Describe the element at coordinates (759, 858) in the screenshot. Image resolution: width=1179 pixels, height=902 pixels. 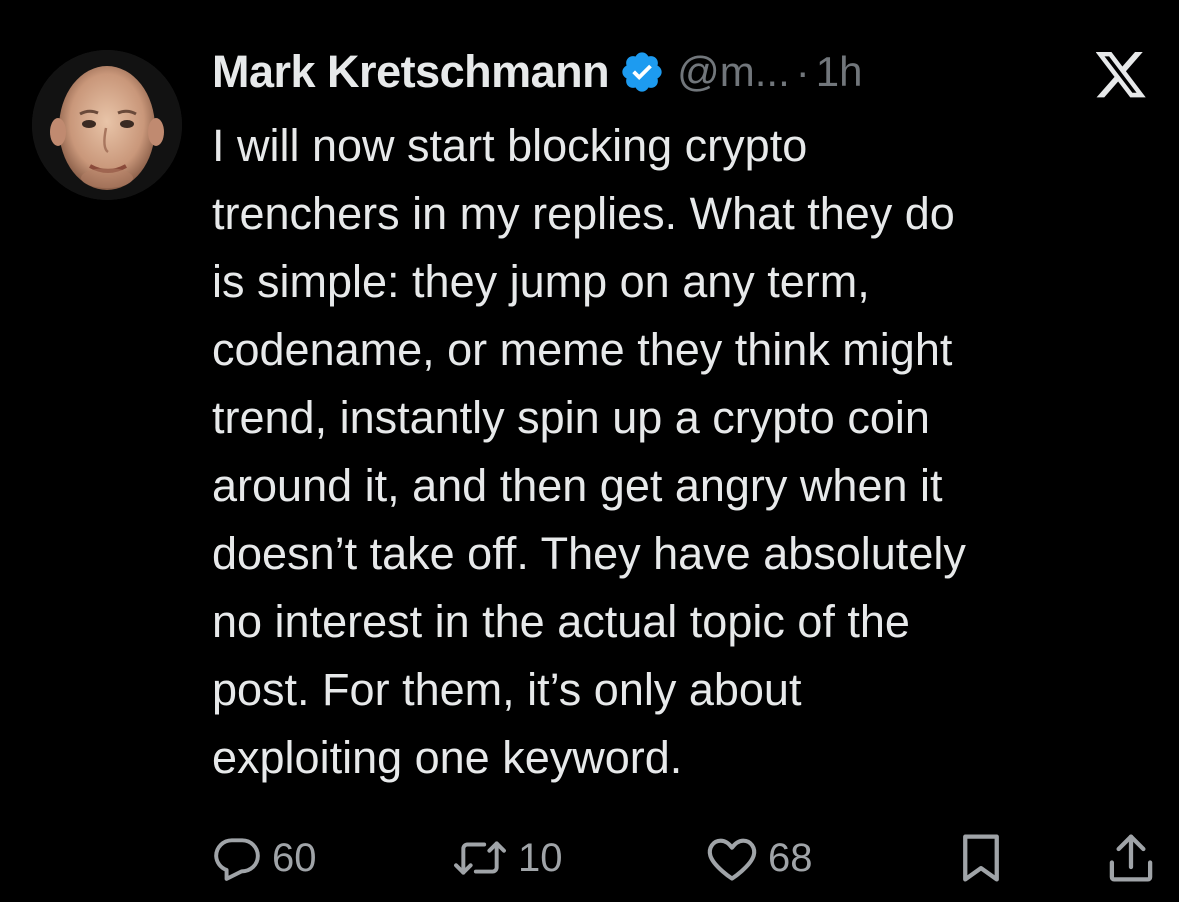
I see `like-button: 68` at that location.